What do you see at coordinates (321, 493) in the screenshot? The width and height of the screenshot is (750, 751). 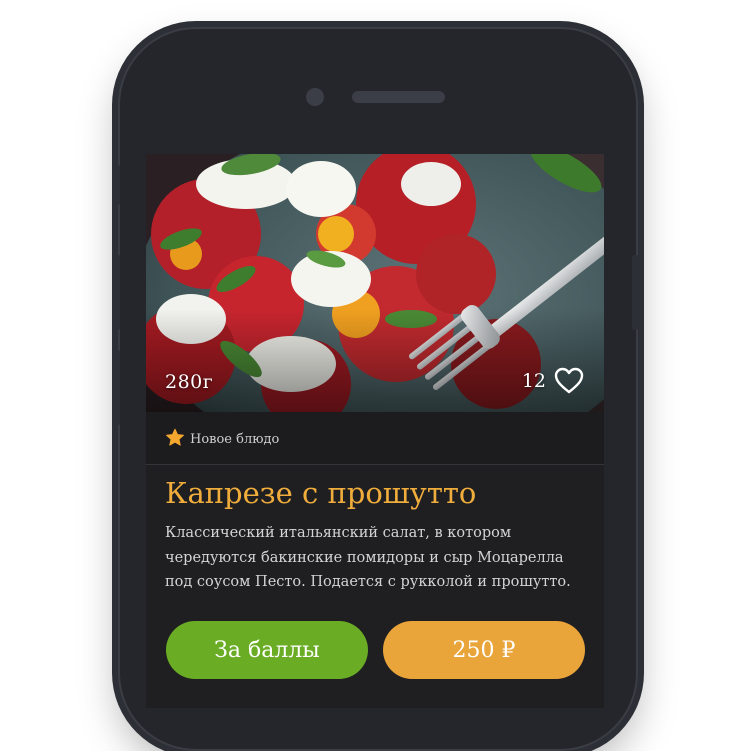 I see `dish-title: Капрезе с прошутто` at bounding box center [321, 493].